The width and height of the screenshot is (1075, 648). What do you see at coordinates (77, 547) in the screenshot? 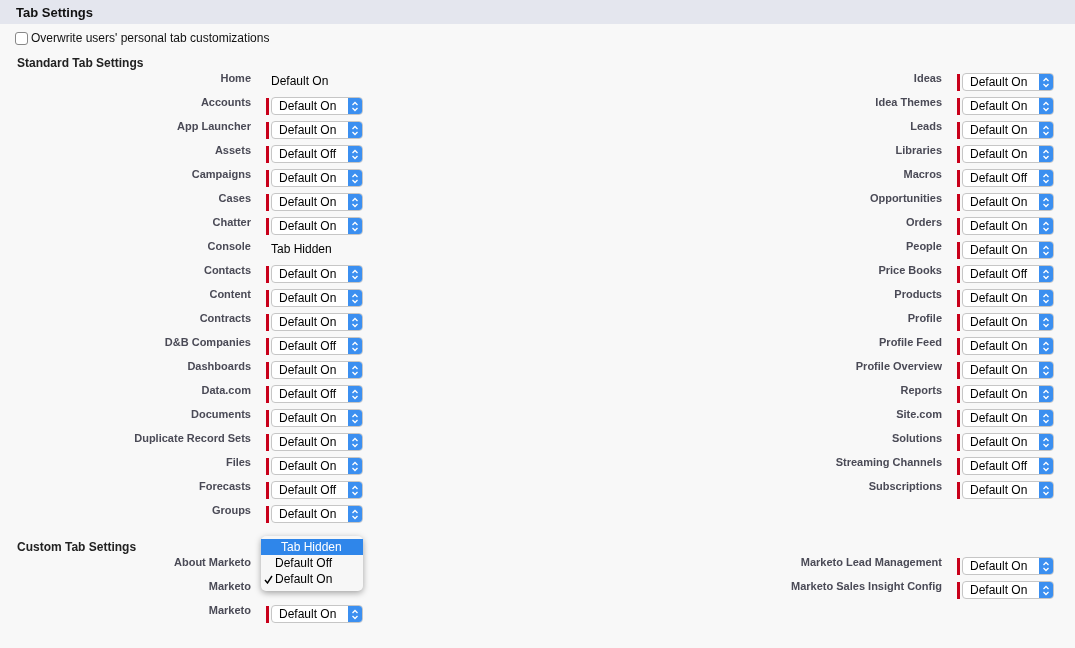
I see `section-title: Custom Tab Settings` at bounding box center [77, 547].